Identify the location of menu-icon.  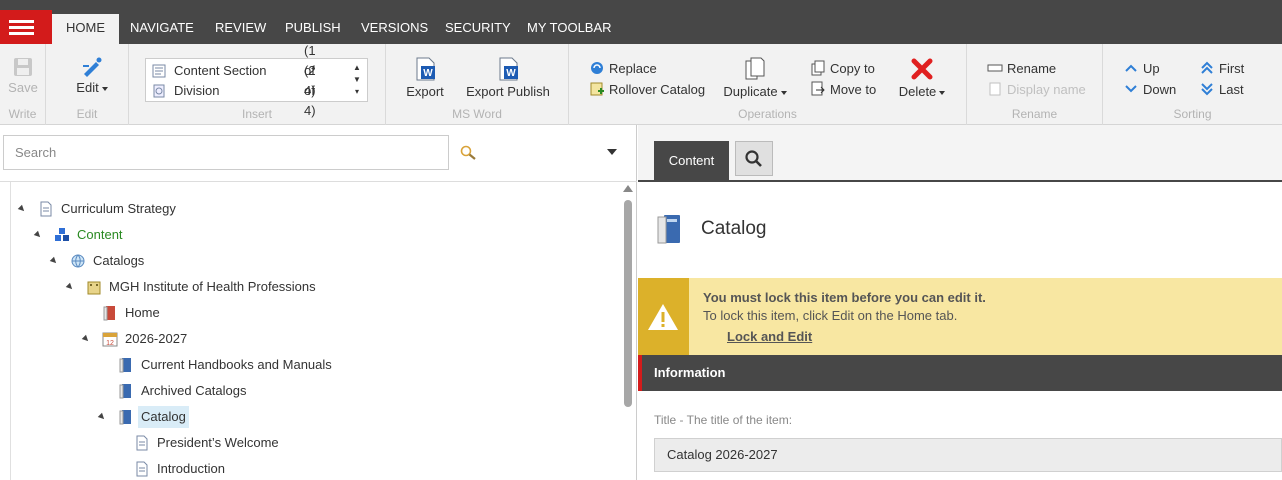
(26, 27).